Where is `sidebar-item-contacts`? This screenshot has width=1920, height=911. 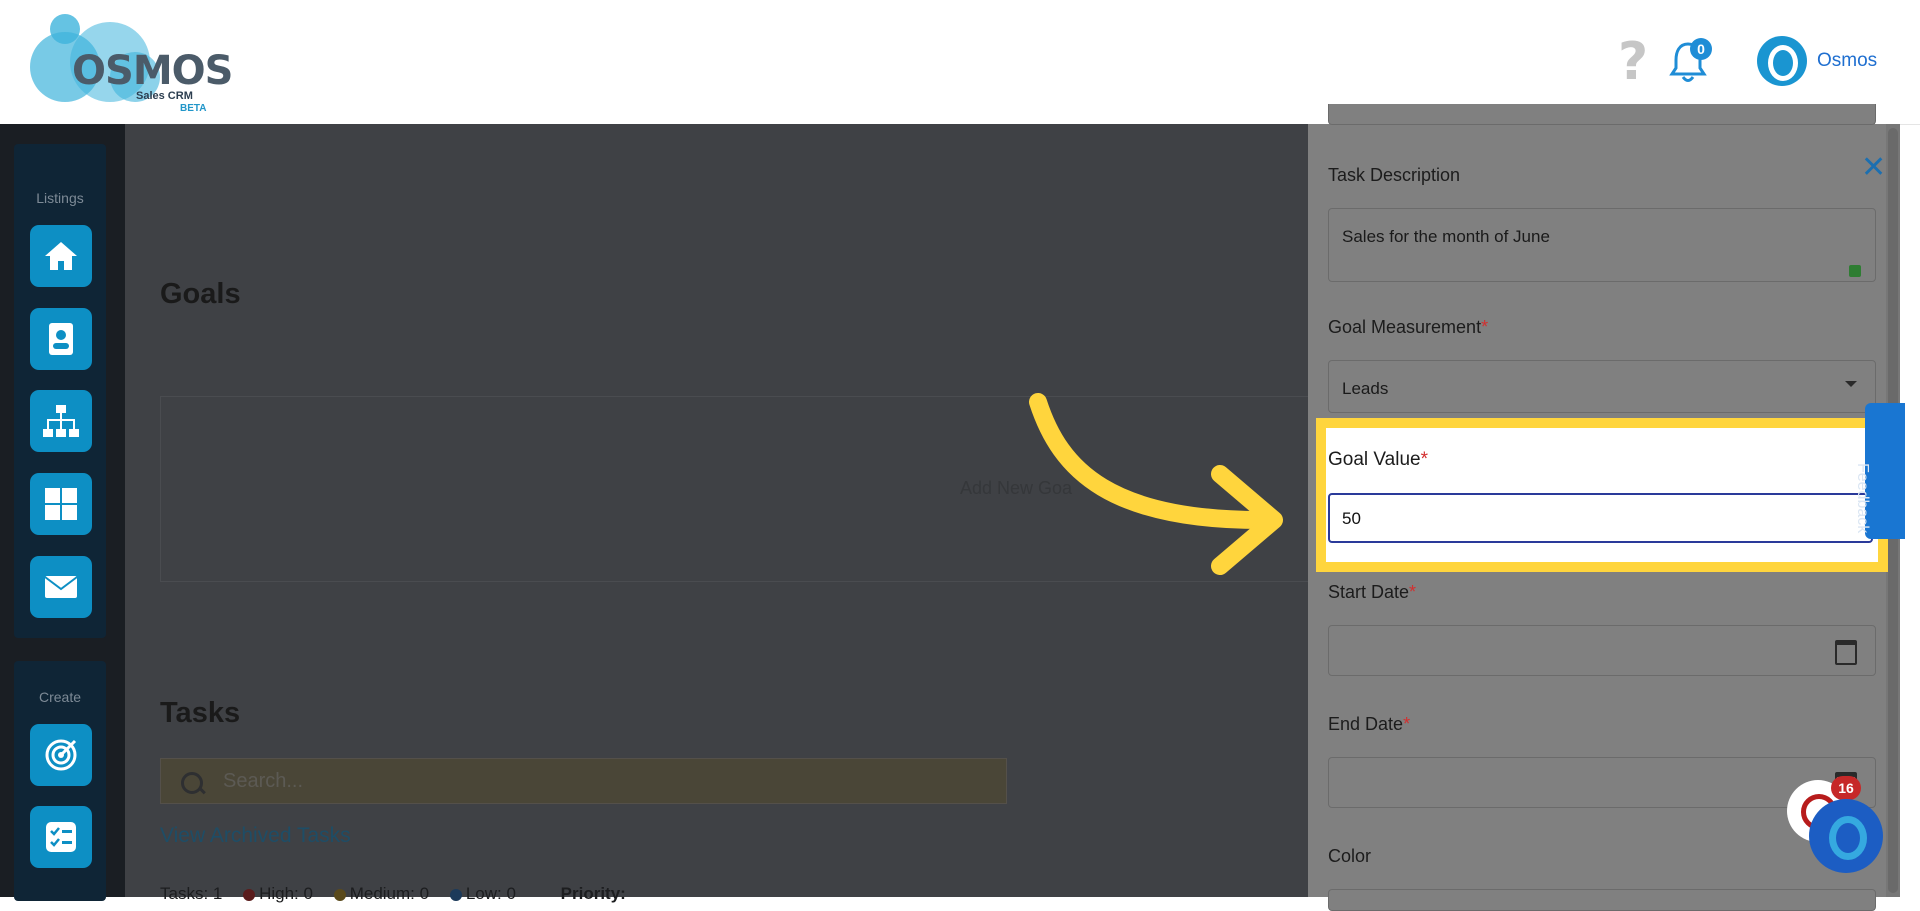 sidebar-item-contacts is located at coordinates (61, 339).